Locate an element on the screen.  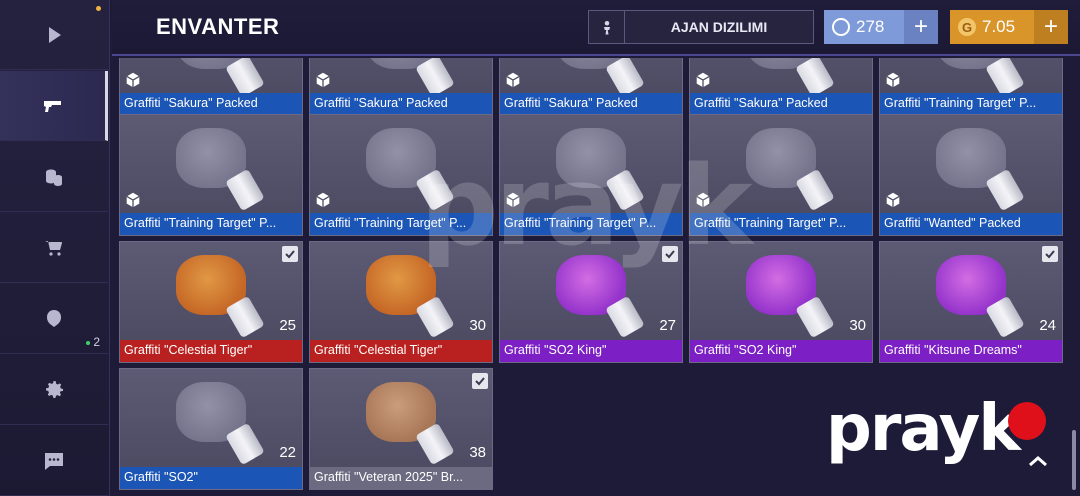
watermark-center: prayk is located at coordinates (586, 206).